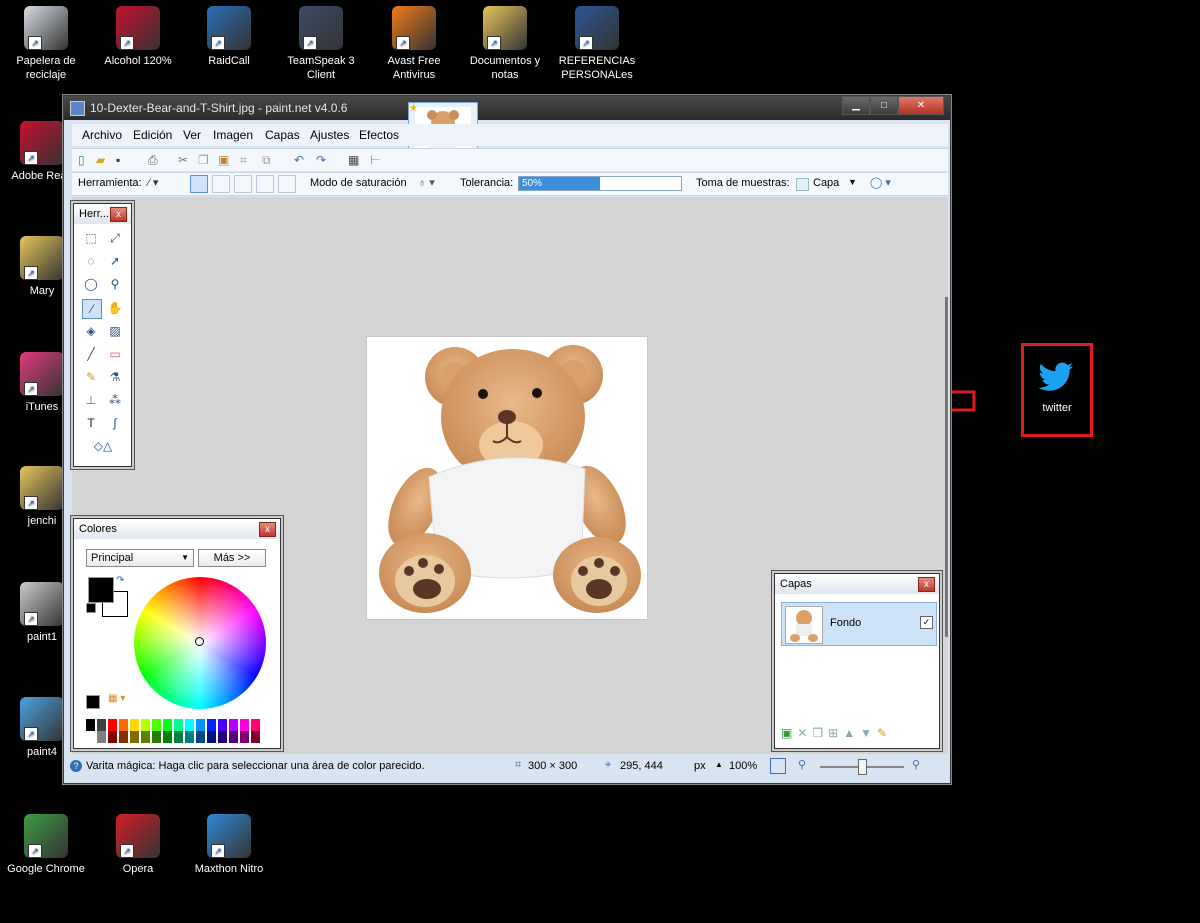 The image size is (1200, 923). I want to click on color-wheel, so click(200, 643).